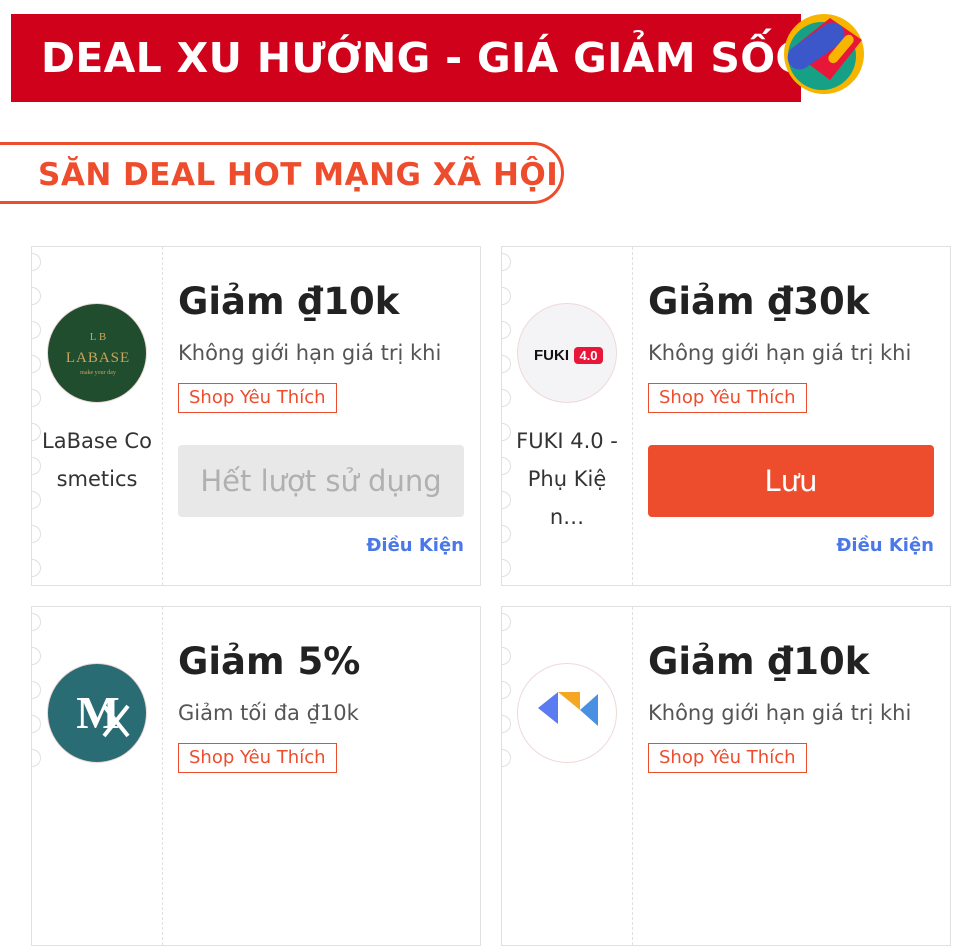  I want to click on svg-text: make your day, so click(98, 373).